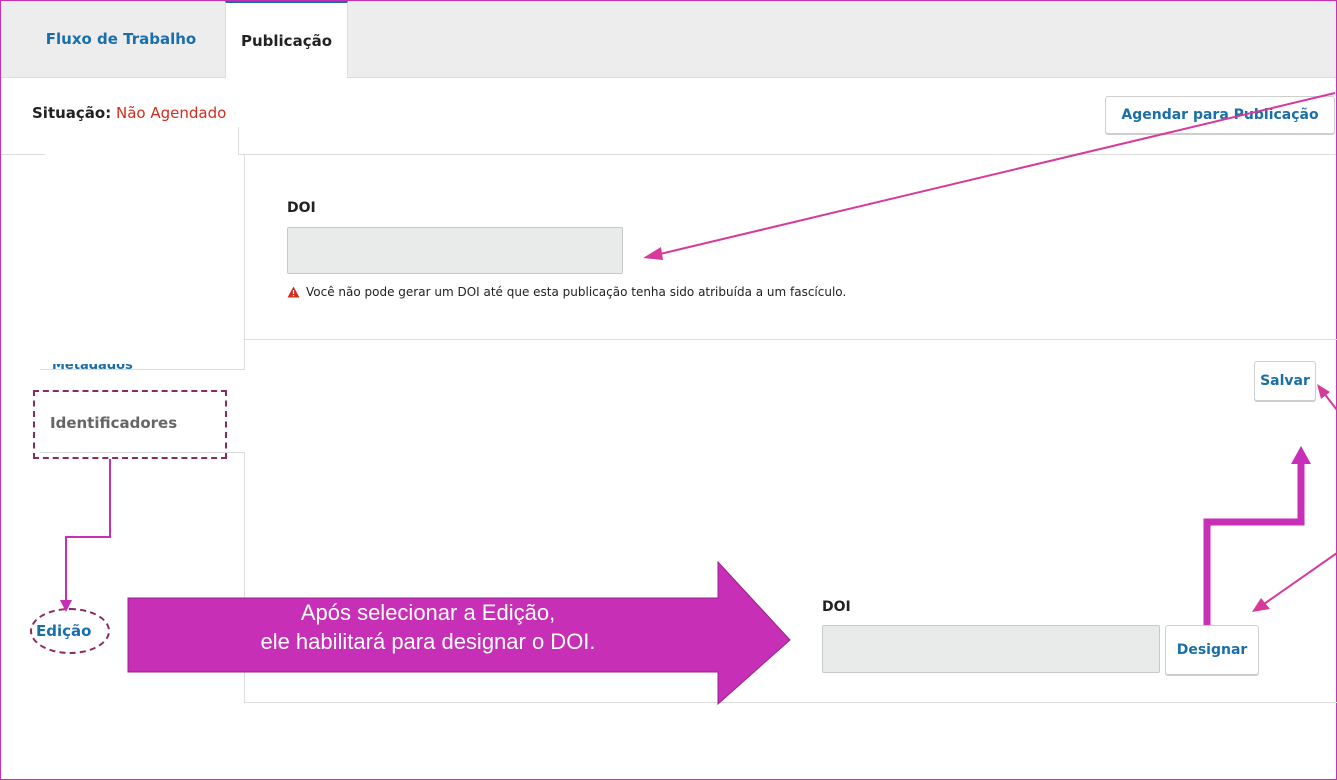 Image resolution: width=1337 pixels, height=780 pixels. I want to click on callout-line-2: ele habilitará para designar o DOI., so click(428, 641).